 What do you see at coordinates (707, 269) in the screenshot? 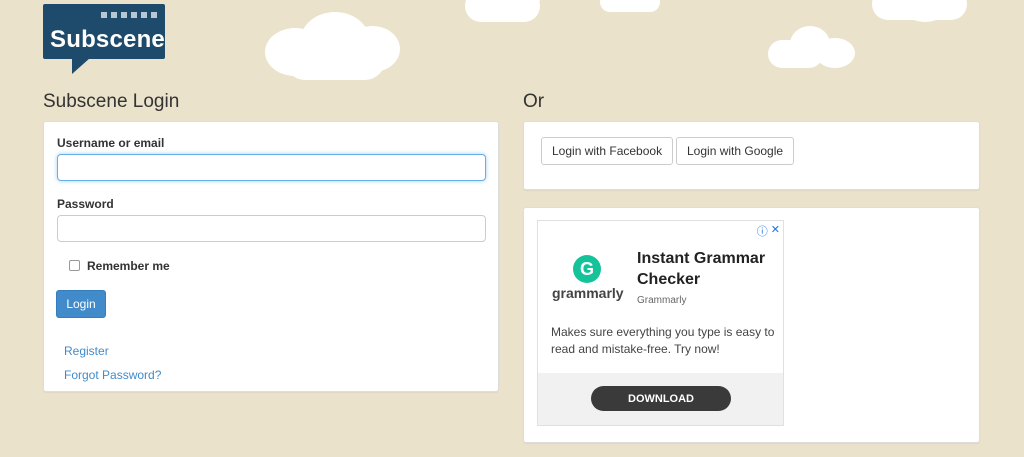
I see `ad-headline: Instant Grammar Checker` at bounding box center [707, 269].